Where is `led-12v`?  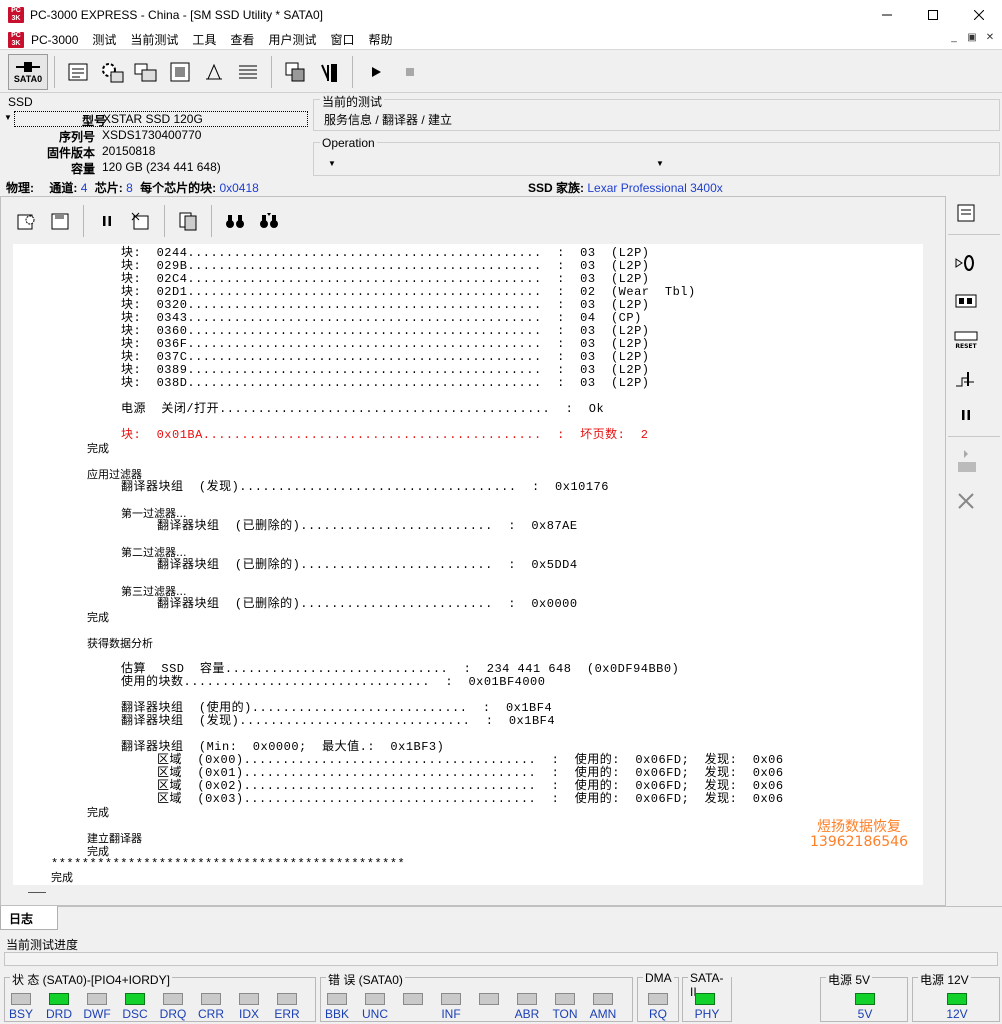 led-12v is located at coordinates (957, 999).